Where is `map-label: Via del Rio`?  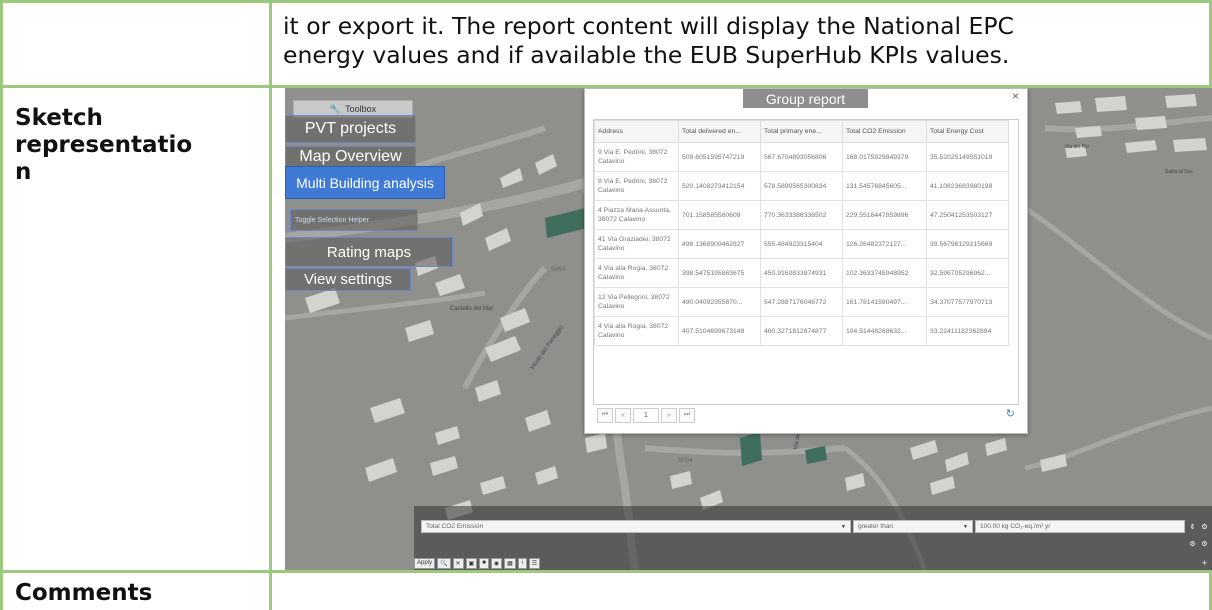 map-label: Via del Rio is located at coordinates (1077, 147).